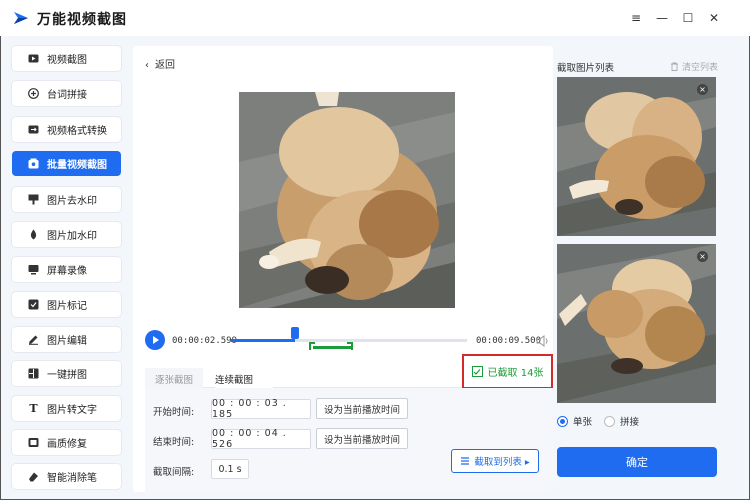 The width and height of the screenshot is (750, 500). I want to click on video-icon, so click(33, 58).